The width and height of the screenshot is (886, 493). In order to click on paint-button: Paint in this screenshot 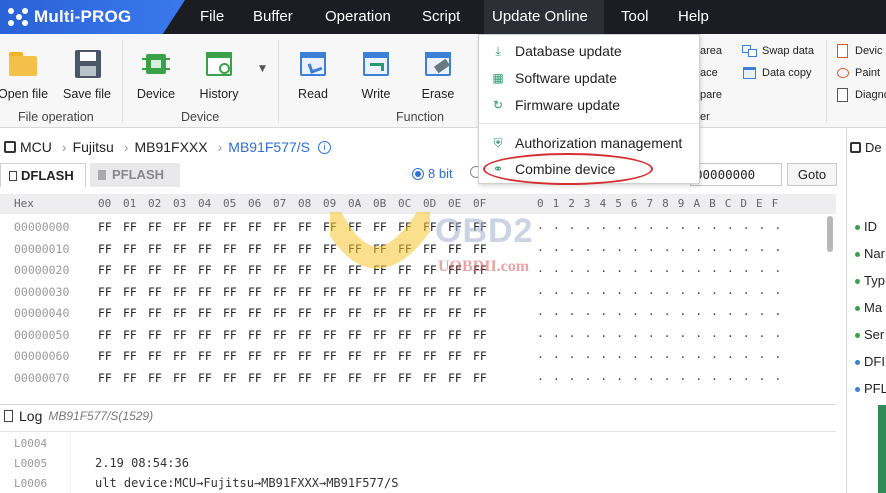, I will do `click(857, 73)`.